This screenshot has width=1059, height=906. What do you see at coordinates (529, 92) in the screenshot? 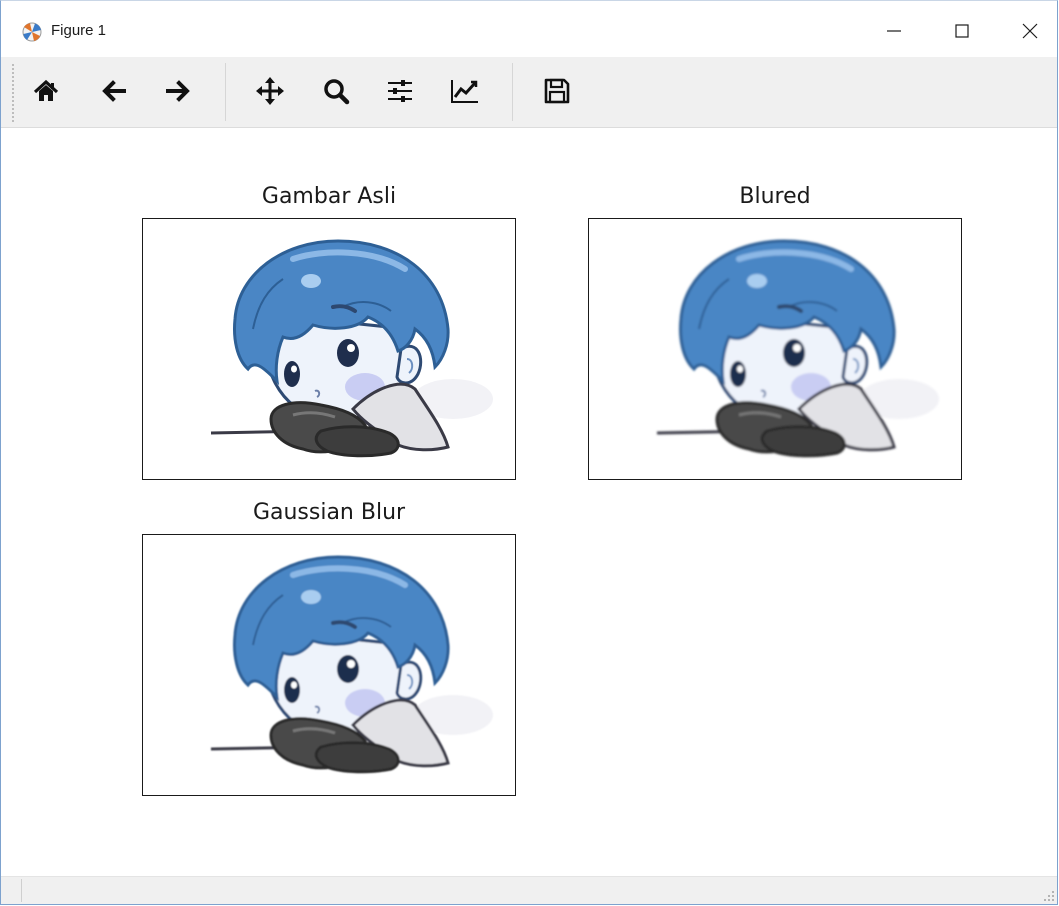
I see `navigation-toolbar` at bounding box center [529, 92].